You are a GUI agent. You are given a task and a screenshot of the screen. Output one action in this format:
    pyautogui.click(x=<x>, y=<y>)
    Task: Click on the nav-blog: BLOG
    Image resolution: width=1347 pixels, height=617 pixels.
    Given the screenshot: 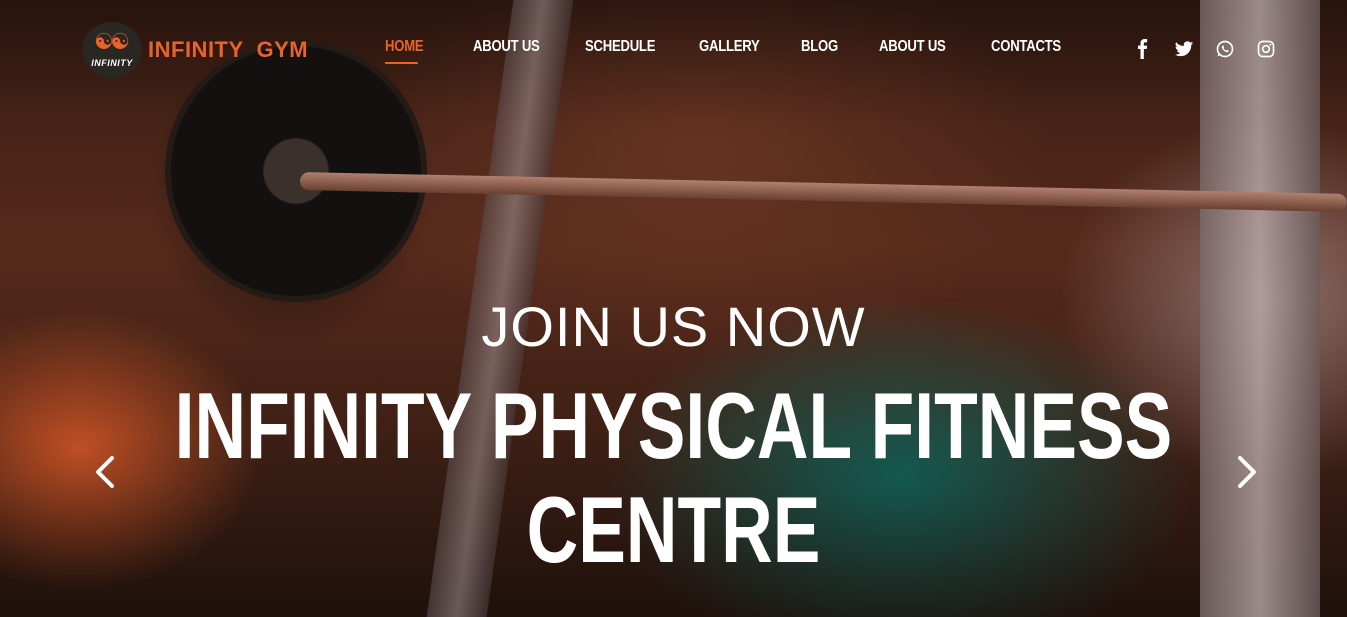 What is the action you would take?
    pyautogui.click(x=819, y=51)
    